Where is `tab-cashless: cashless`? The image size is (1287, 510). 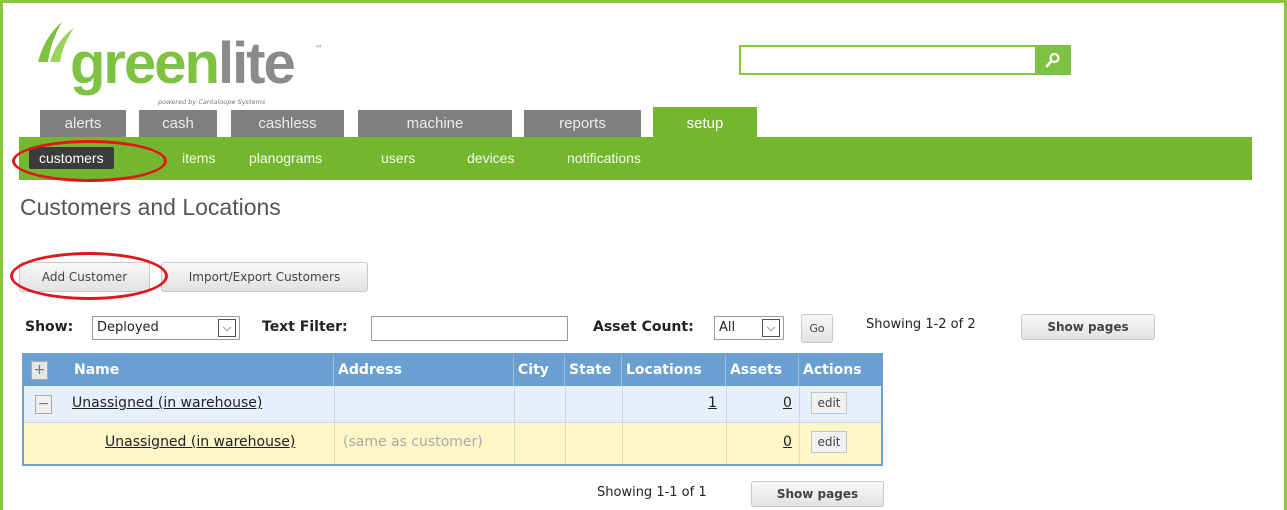 tab-cashless: cashless is located at coordinates (287, 123).